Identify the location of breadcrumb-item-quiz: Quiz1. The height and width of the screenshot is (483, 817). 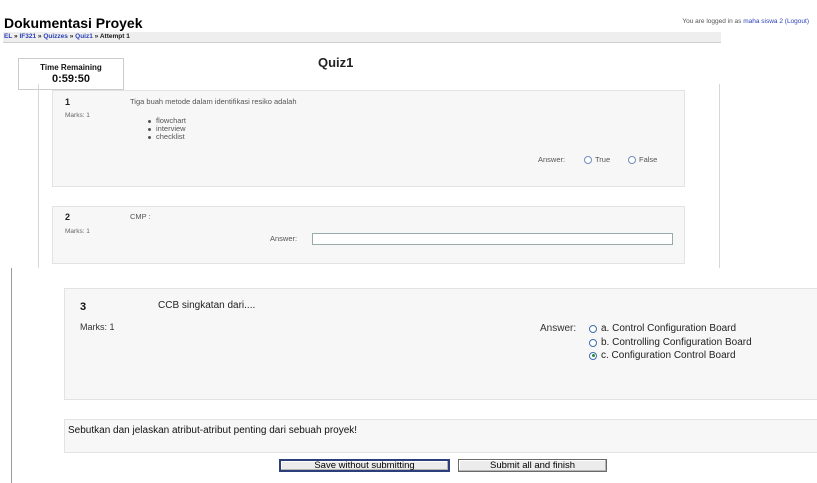
(84, 36).